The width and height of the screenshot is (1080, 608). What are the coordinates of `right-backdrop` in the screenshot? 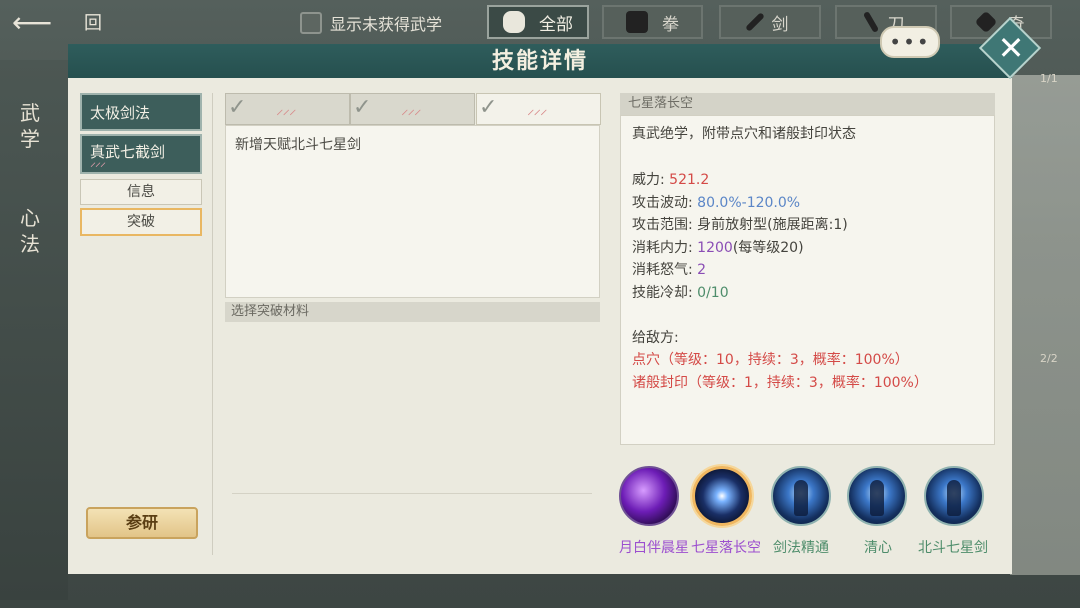 It's located at (1045, 325).